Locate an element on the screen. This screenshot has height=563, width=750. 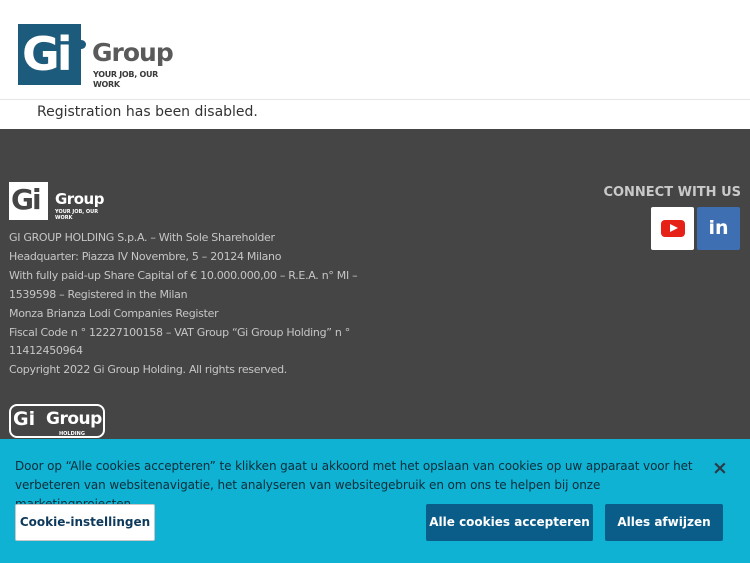
logo-wordmark: Group is located at coordinates (133, 52).